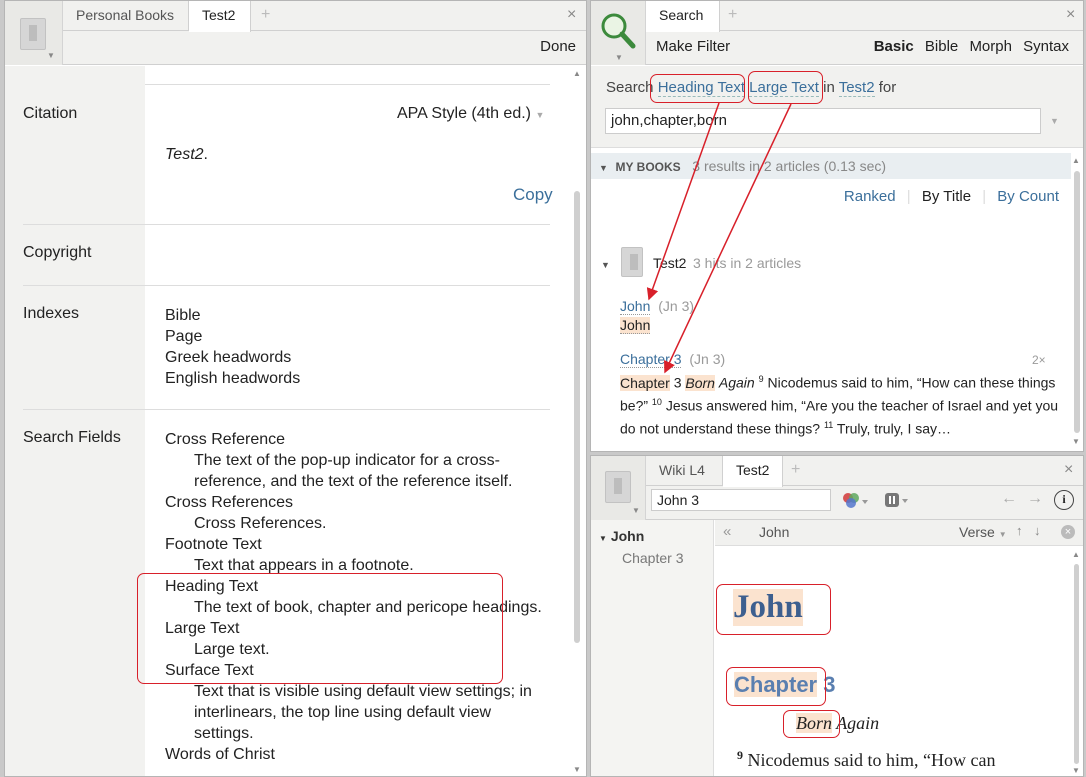 The height and width of the screenshot is (777, 1086). What do you see at coordinates (558, 46) in the screenshot?
I see `done-button: Done` at bounding box center [558, 46].